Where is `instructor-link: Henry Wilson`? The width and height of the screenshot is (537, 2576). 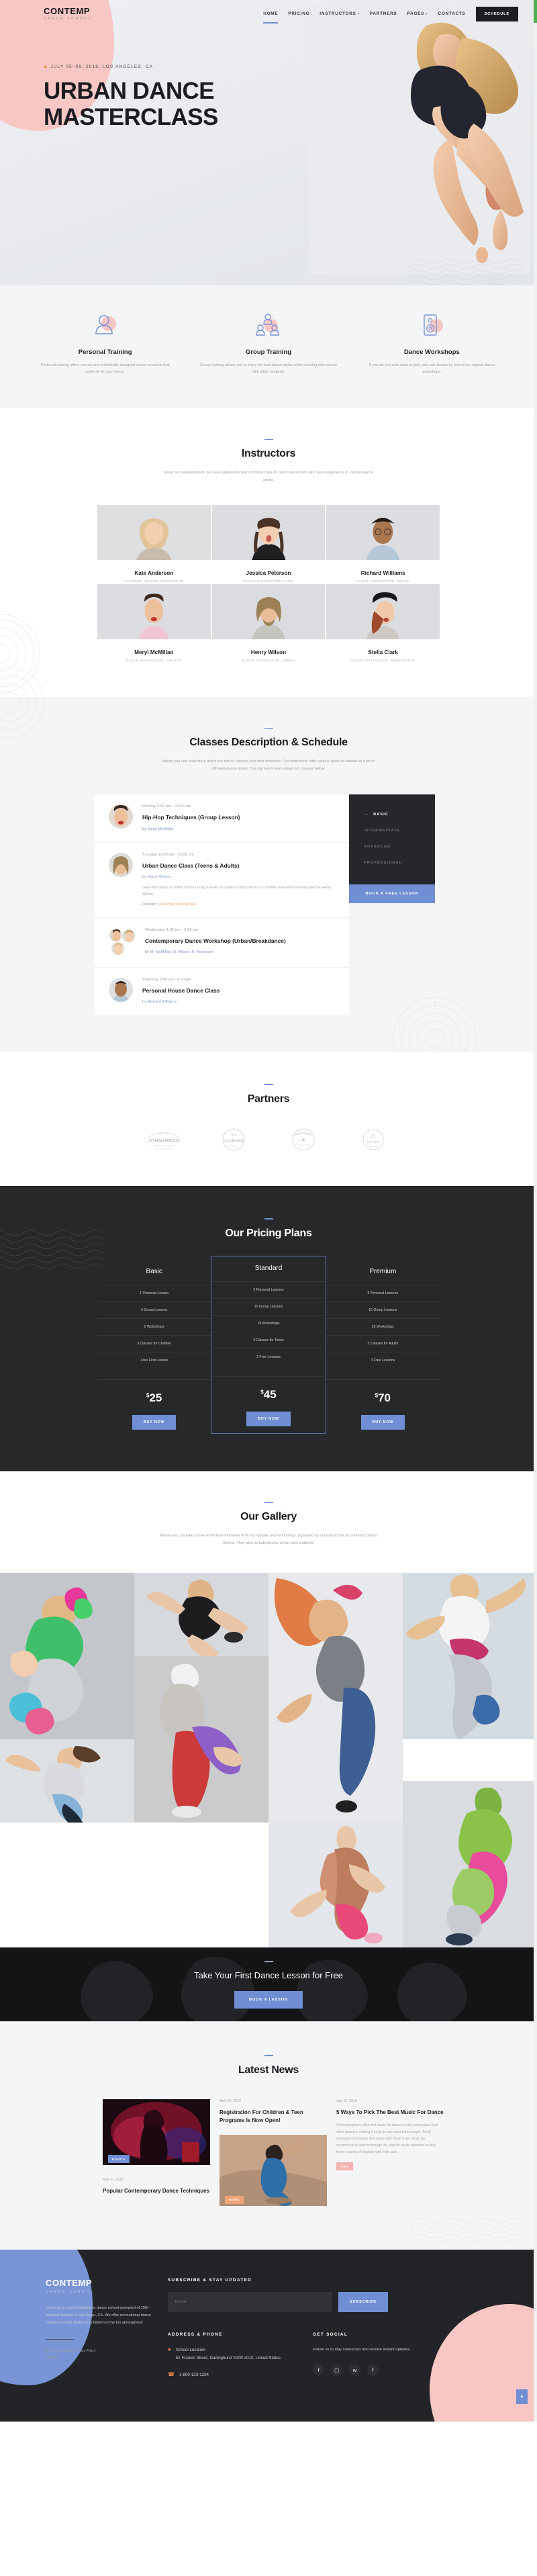
instructor-link: Henry Wilson is located at coordinates (159, 877).